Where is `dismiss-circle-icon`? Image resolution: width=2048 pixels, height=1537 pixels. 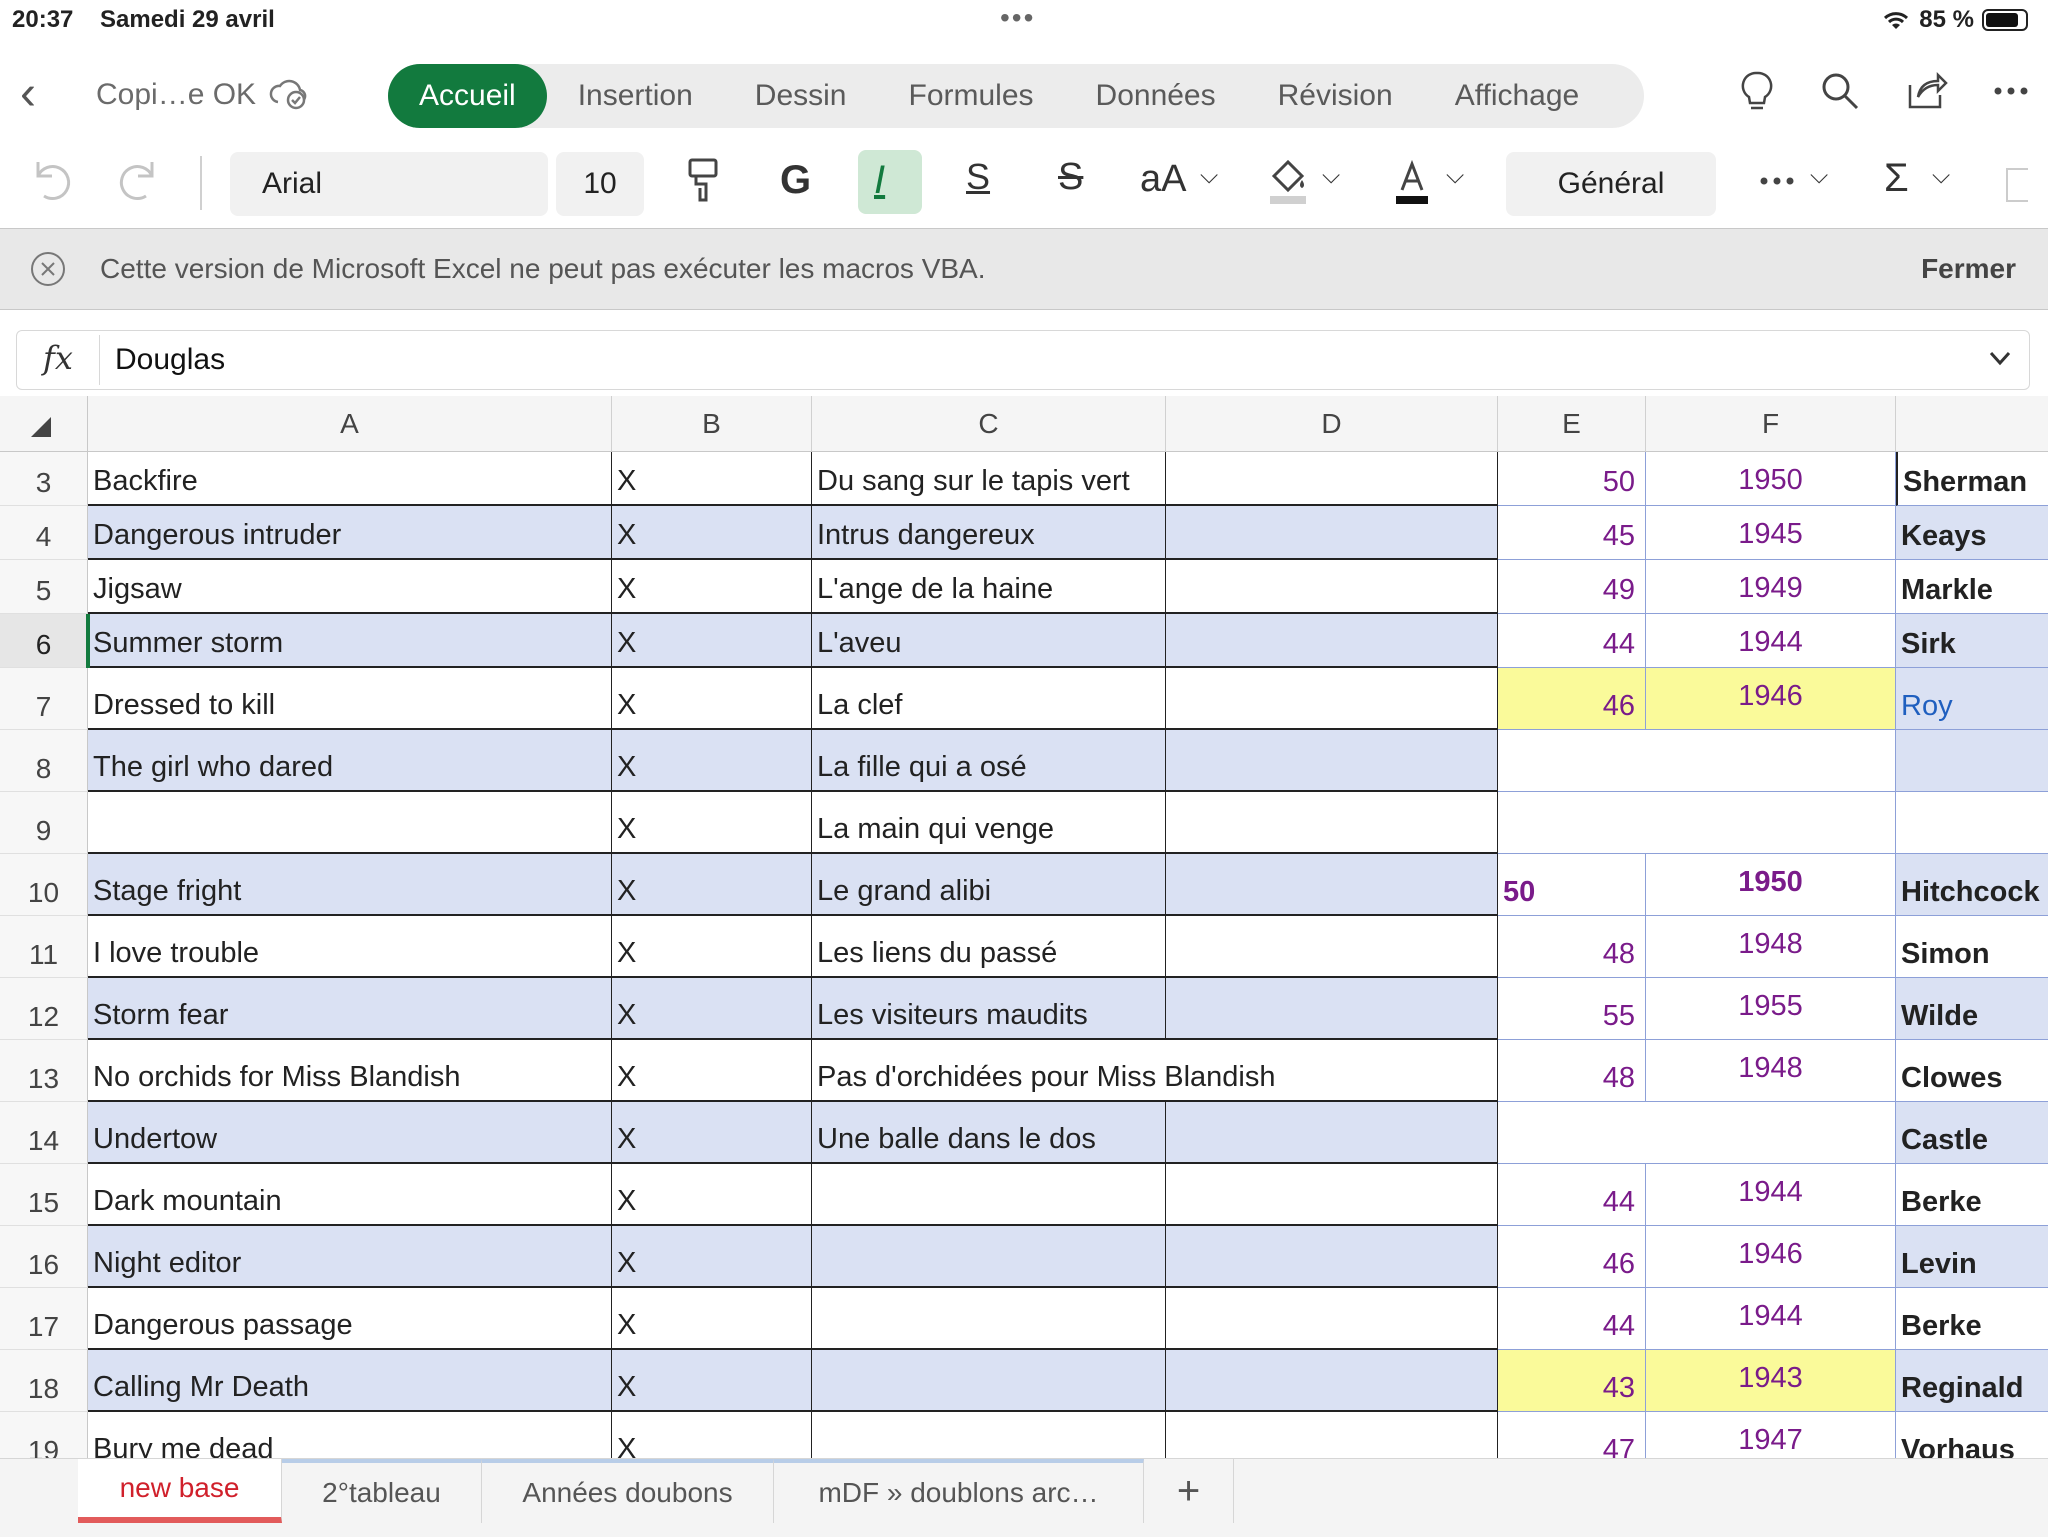 dismiss-circle-icon is located at coordinates (48, 269).